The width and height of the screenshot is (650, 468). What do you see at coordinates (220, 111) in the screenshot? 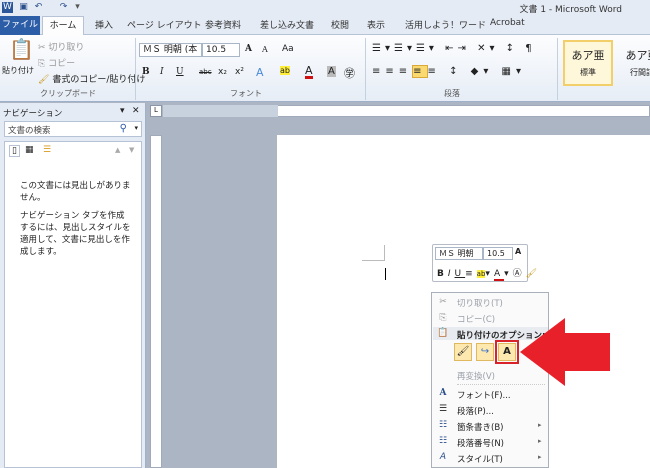
I see `ruler-margin` at bounding box center [220, 111].